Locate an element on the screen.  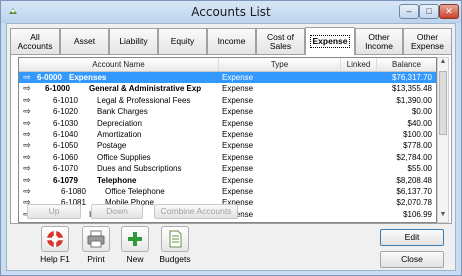
combine-accounts-button: Combine Accounts is located at coordinates (196, 211).